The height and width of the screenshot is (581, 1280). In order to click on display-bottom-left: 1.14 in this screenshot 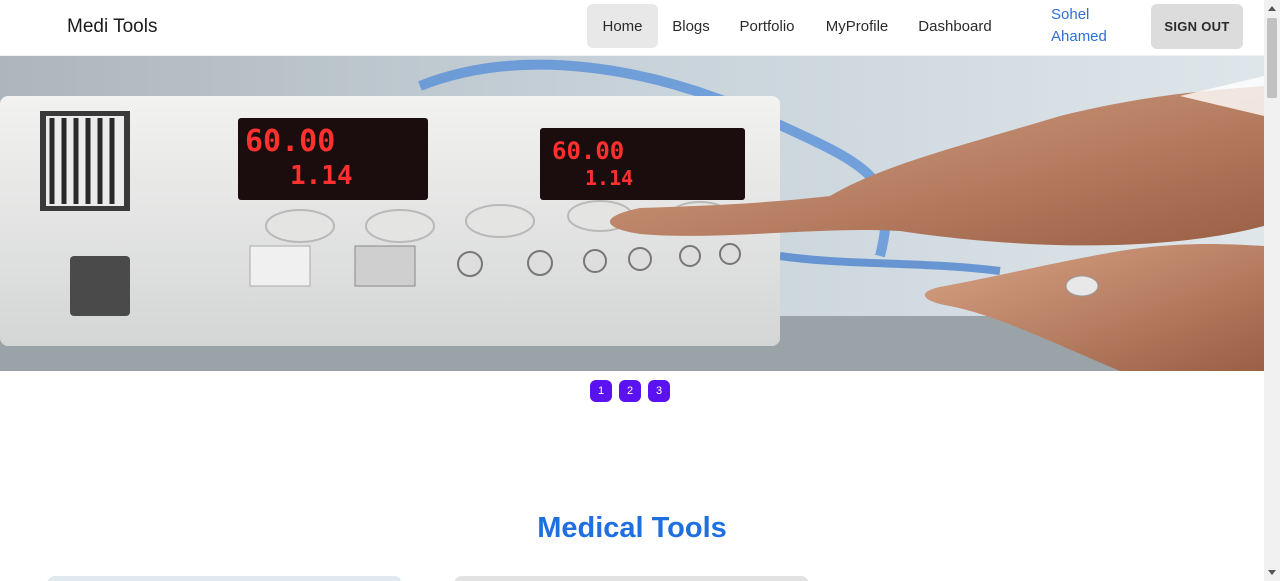, I will do `click(321, 176)`.